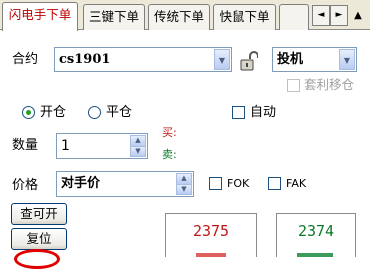  Describe the element at coordinates (263, 112) in the screenshot. I see `auto-label: 自动` at that location.